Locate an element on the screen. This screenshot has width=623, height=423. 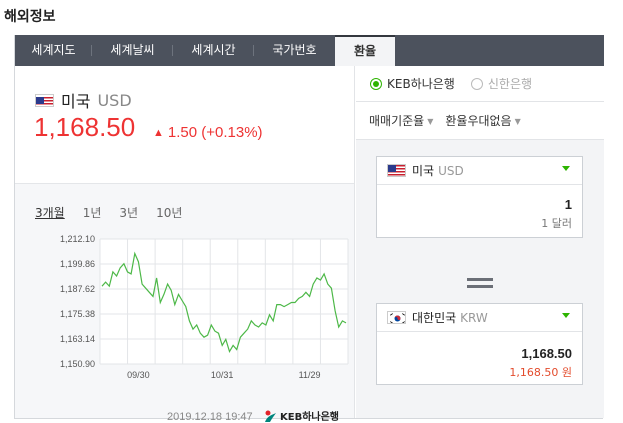
equals-icon is located at coordinates (480, 285).